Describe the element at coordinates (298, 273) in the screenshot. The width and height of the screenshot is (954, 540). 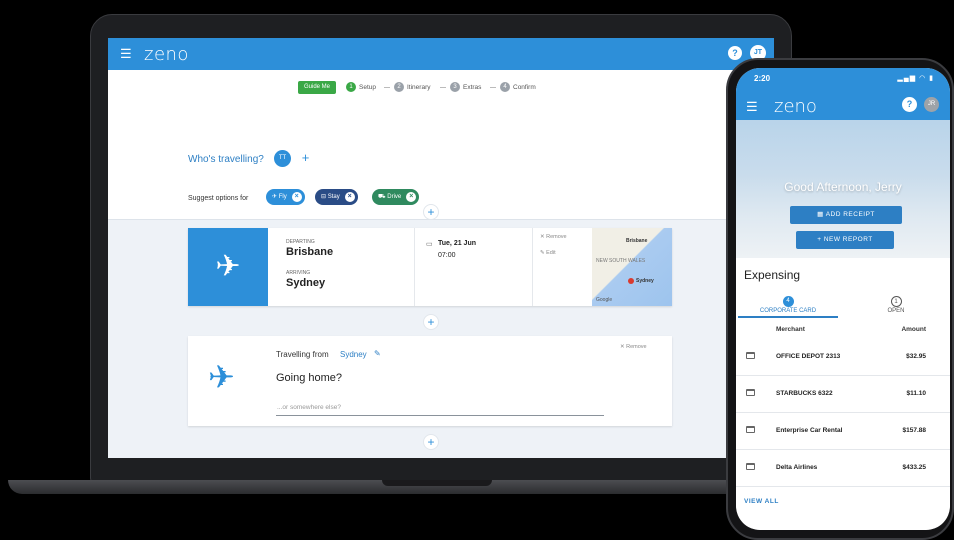
I see `arriving-label: Arriving` at that location.